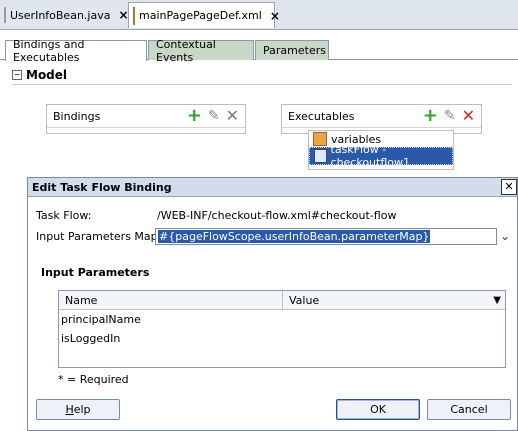  Describe the element at coordinates (262, 84) in the screenshot. I see `divider` at that location.